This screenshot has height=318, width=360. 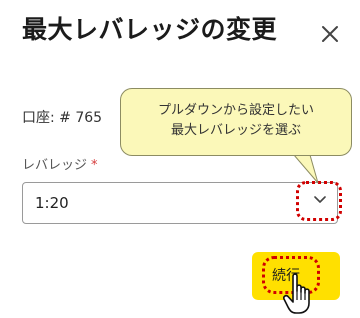 What do you see at coordinates (94, 165) in the screenshot?
I see `required-indicator: *` at bounding box center [94, 165].